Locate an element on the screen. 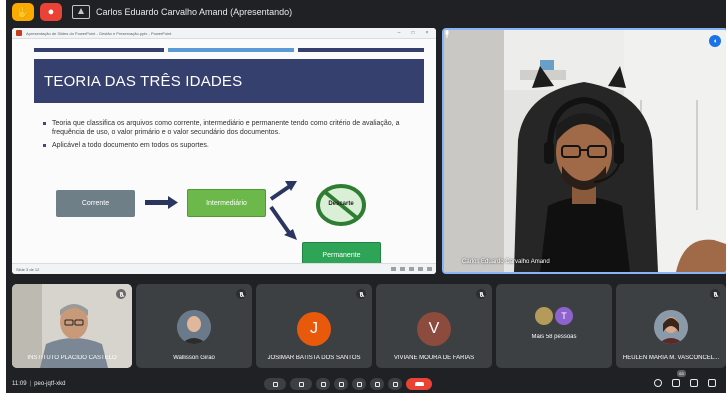 This screenshot has width=728, height=393. slideshow-icon is located at coordinates (429, 269).